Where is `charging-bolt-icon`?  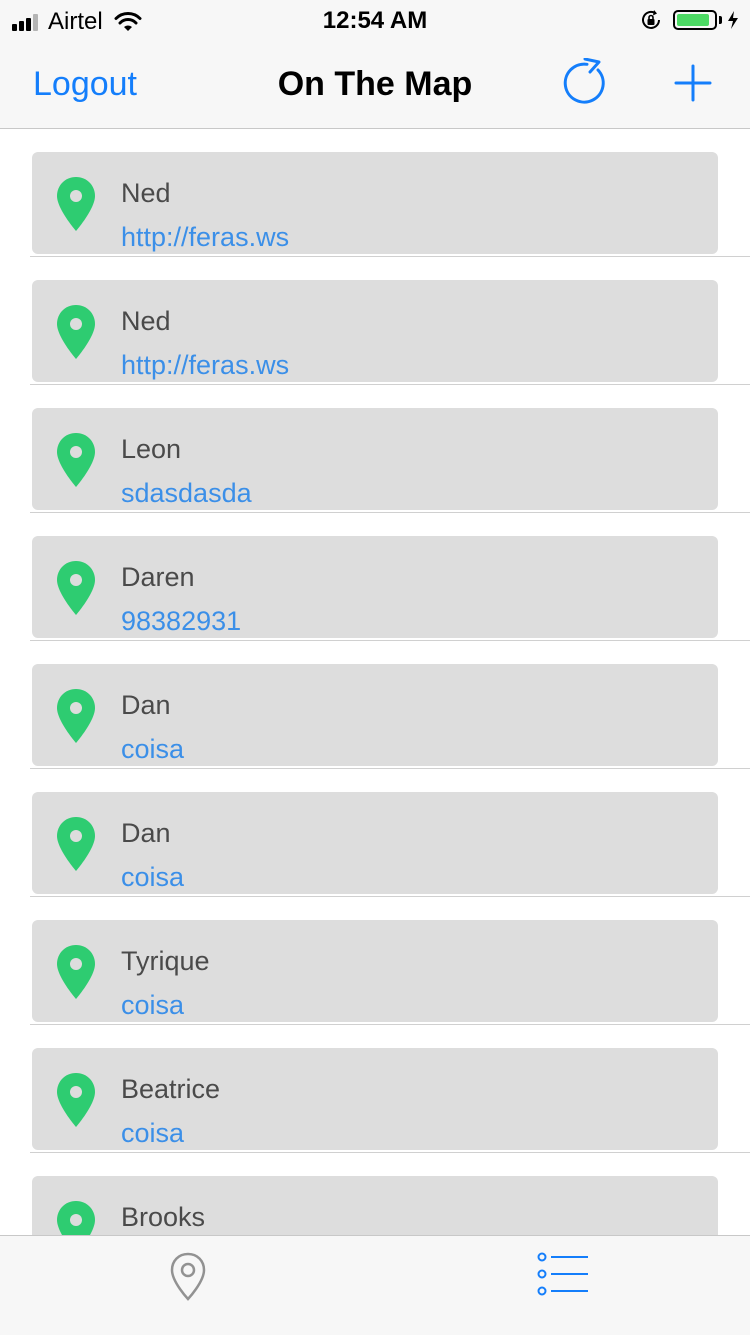 charging-bolt-icon is located at coordinates (733, 20).